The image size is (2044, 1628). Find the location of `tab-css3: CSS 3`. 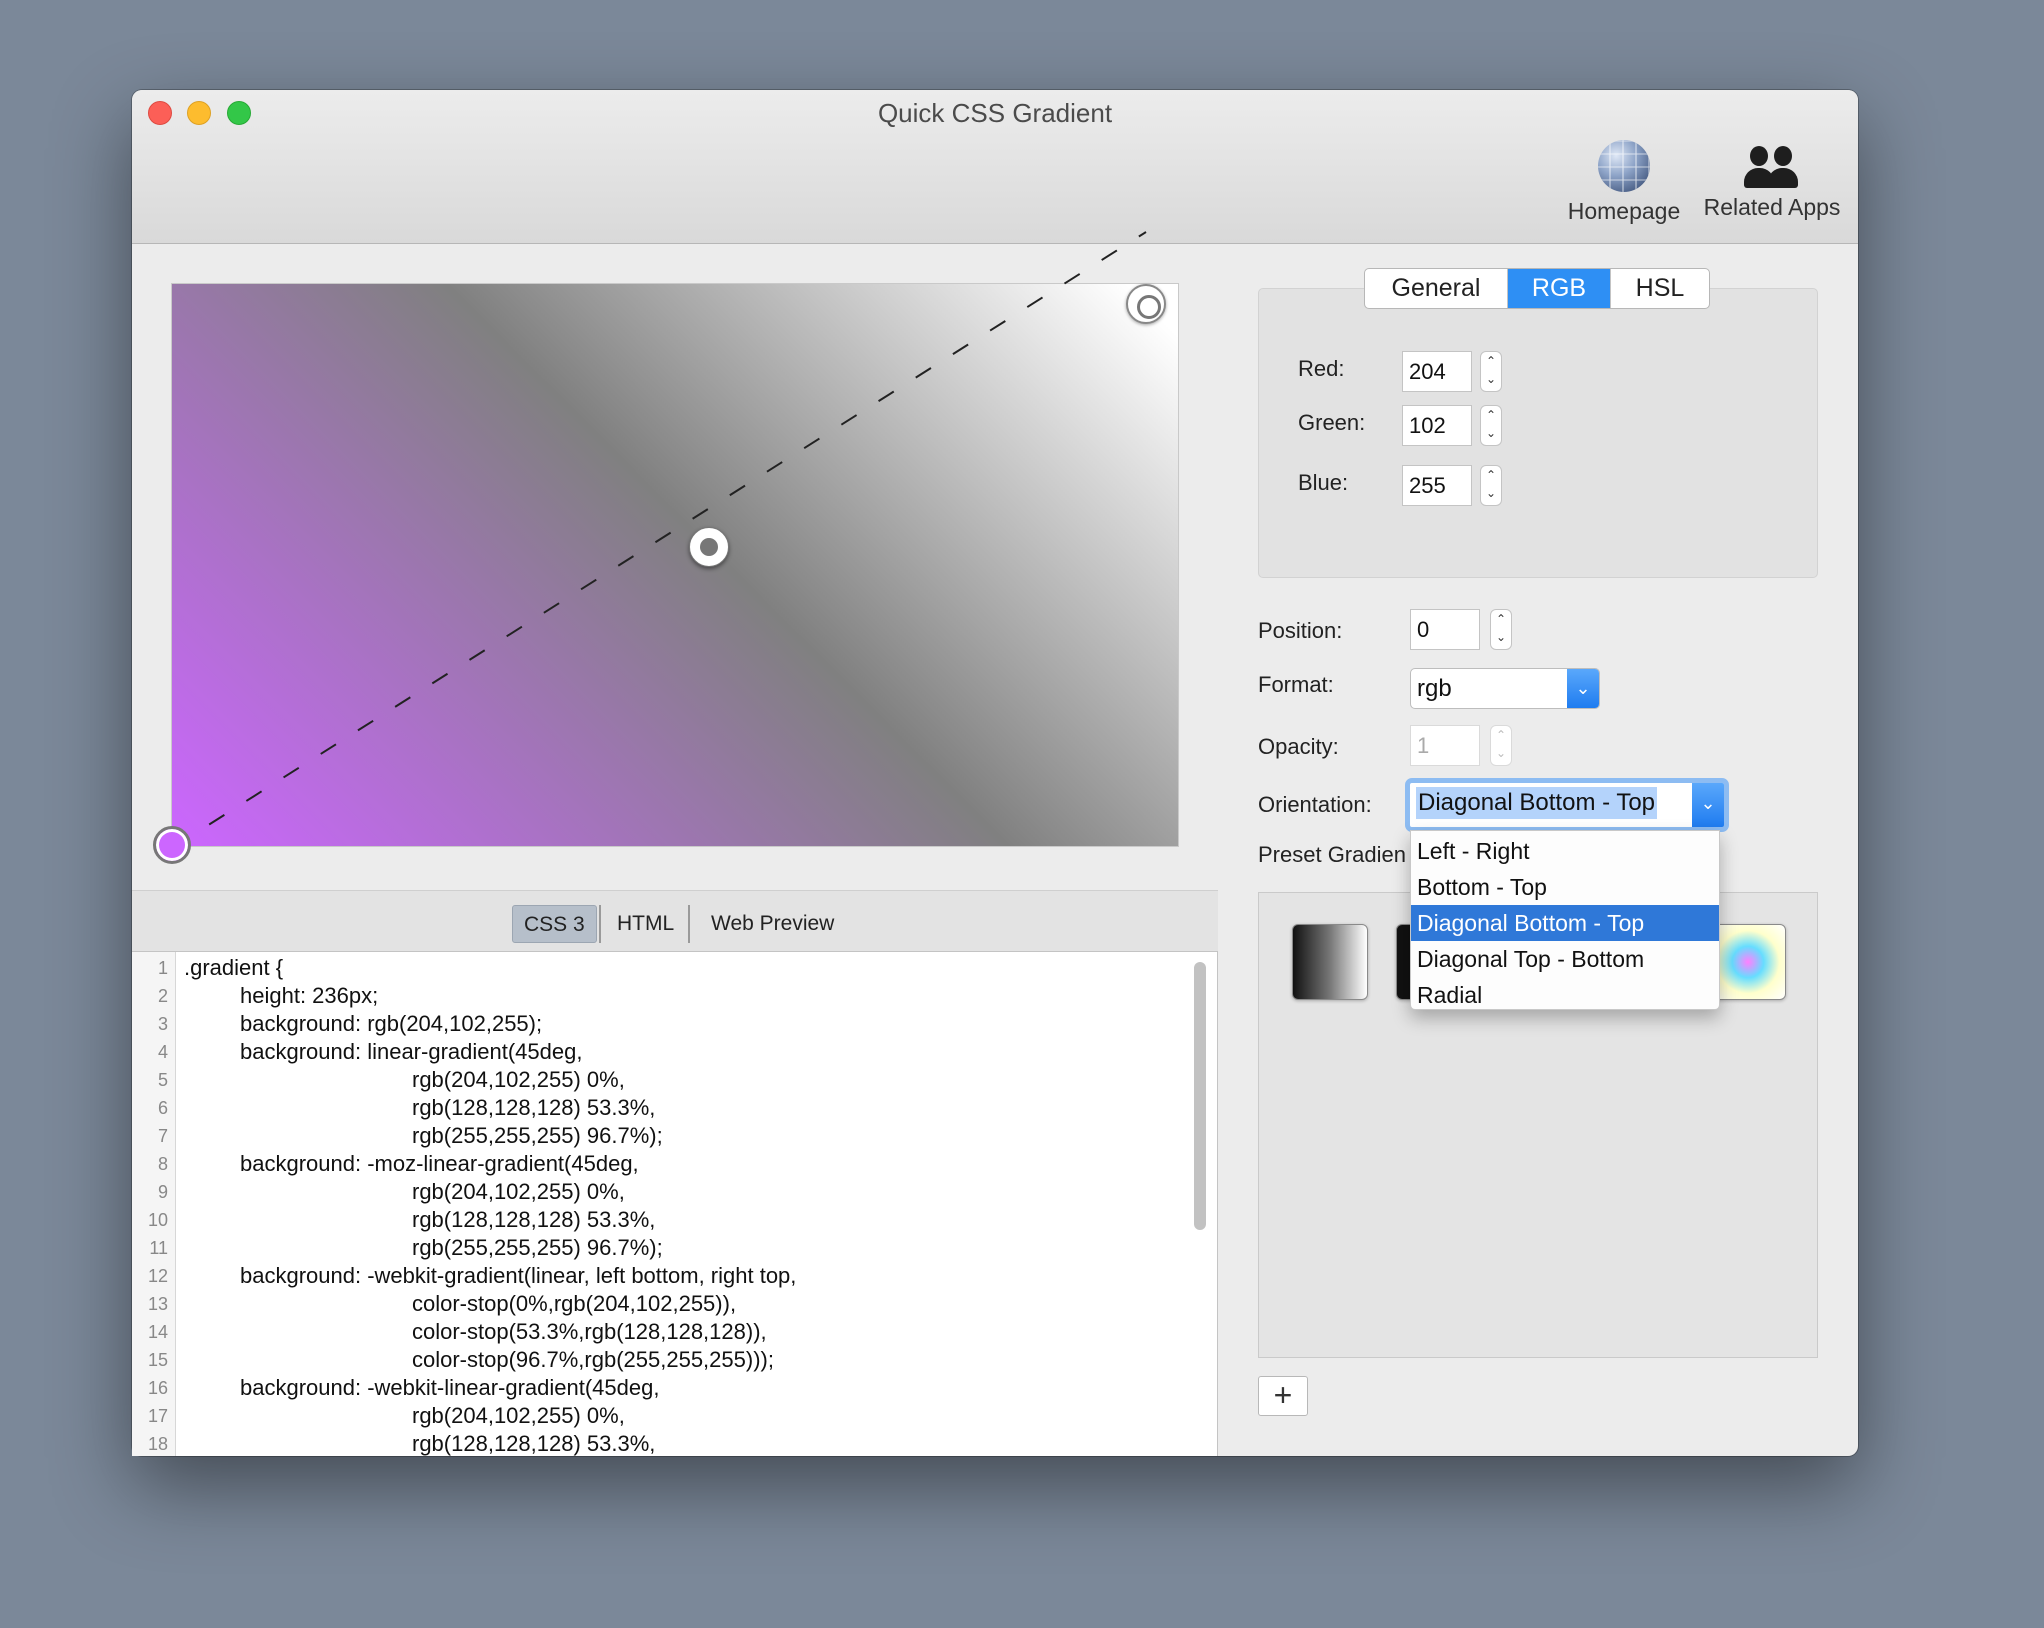

tab-css3: CSS 3 is located at coordinates (554, 924).